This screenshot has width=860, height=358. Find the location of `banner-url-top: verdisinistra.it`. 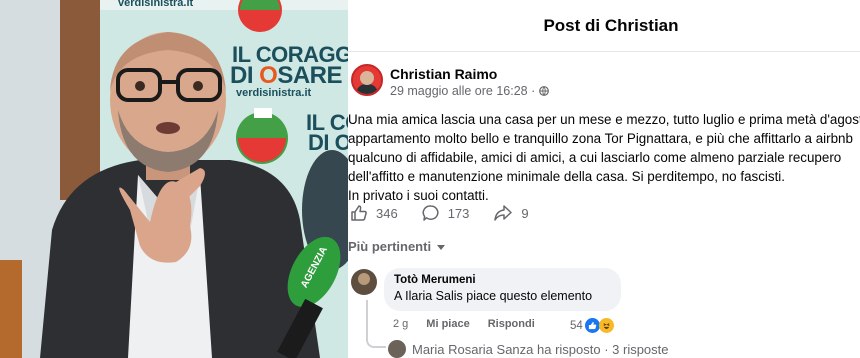

banner-url-top: verdisinistra.it is located at coordinates (156, 4).